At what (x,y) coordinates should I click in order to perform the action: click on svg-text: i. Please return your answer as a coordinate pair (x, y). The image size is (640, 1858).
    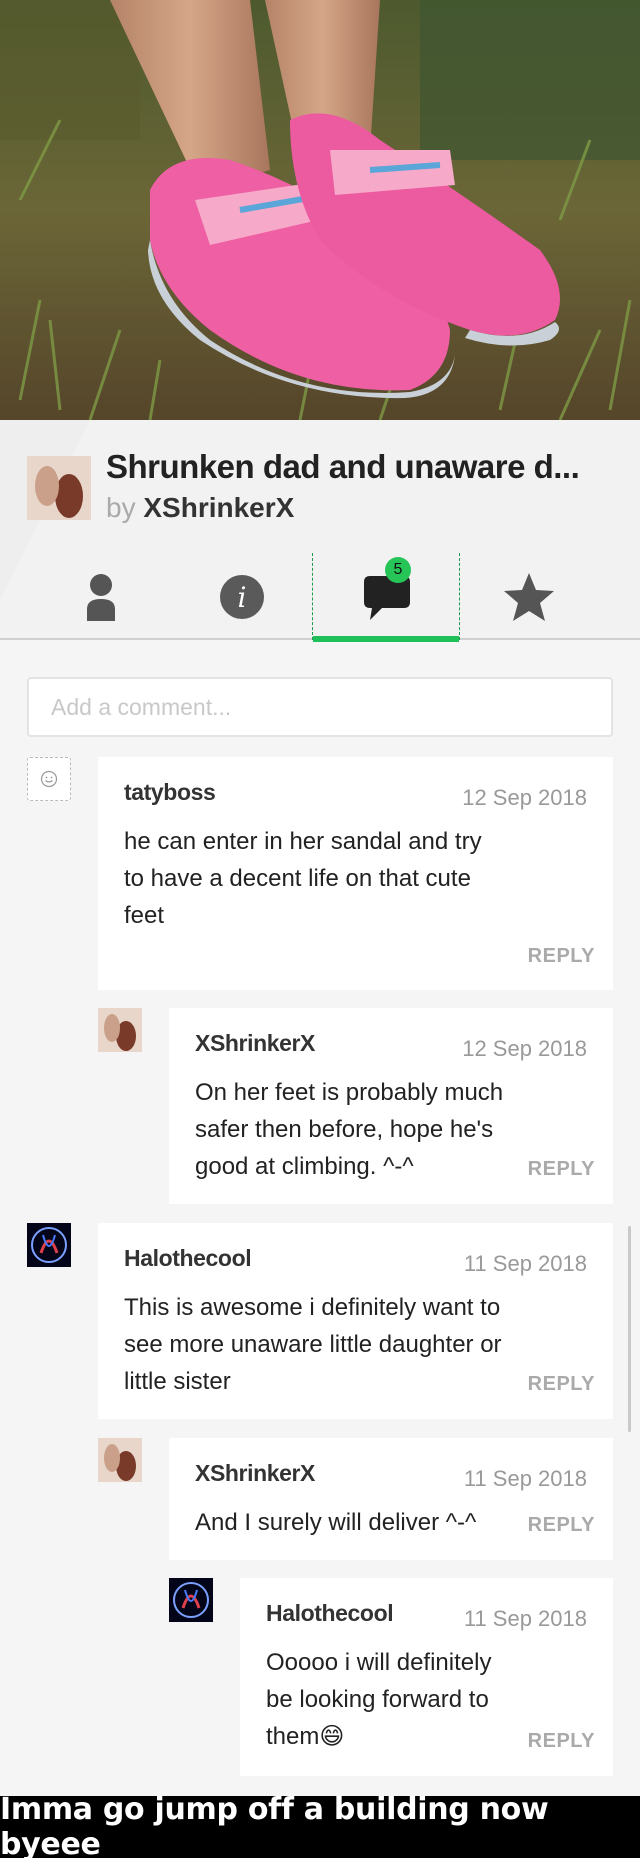
    Looking at the image, I should click on (242, 597).